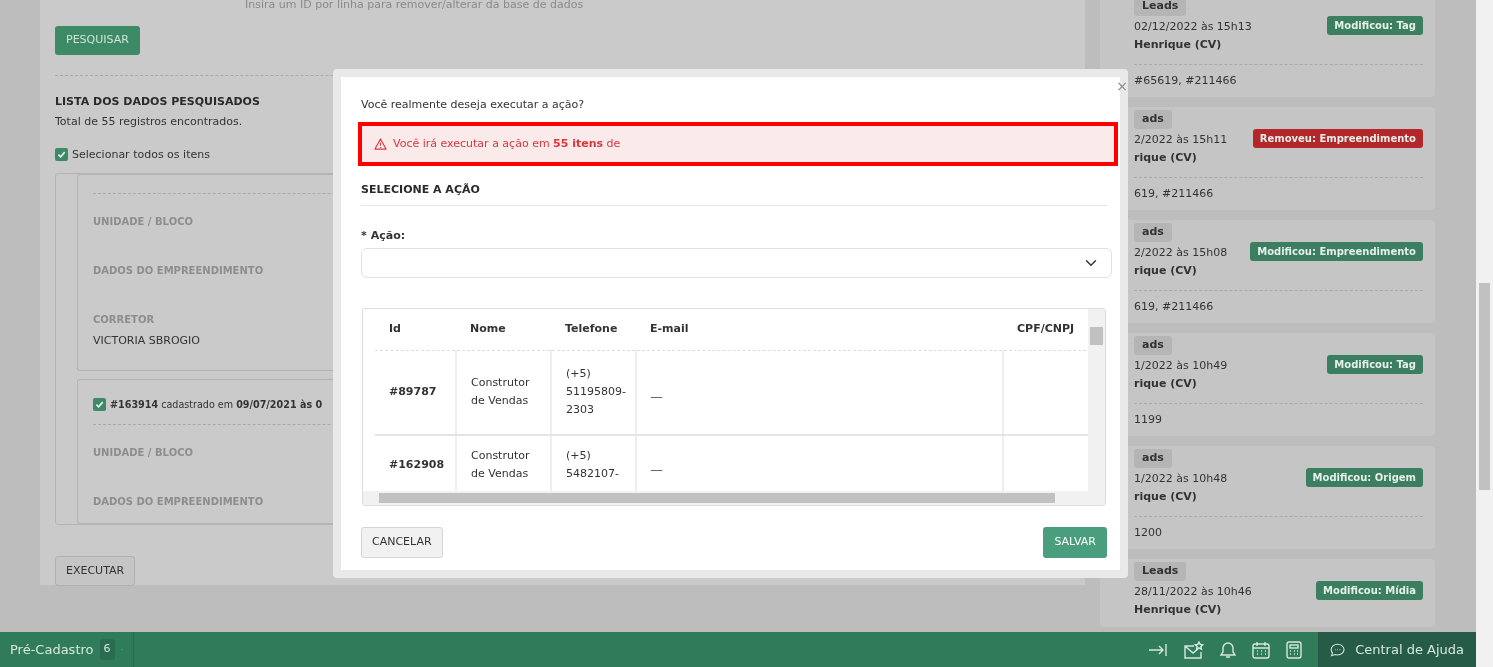 The image size is (1493, 667). Describe the element at coordinates (1364, 477) in the screenshot. I see `change-label: Modificou: Origem` at that location.